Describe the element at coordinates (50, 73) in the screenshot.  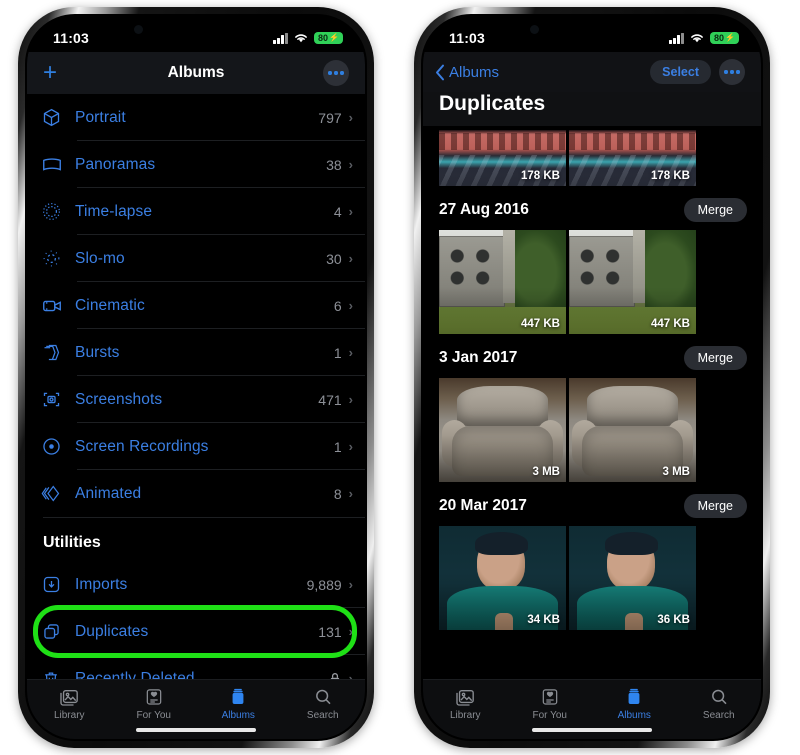
I see `add-album-button: +` at that location.